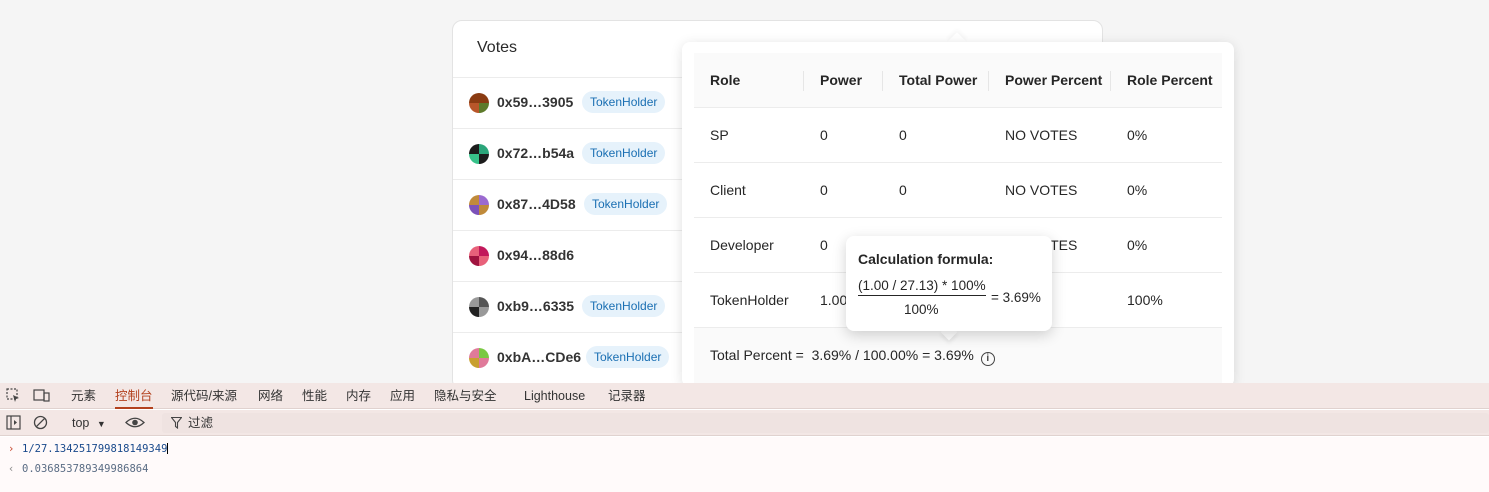 The width and height of the screenshot is (1489, 492). Describe the element at coordinates (402, 396) in the screenshot. I see `tab-application: 应用` at that location.